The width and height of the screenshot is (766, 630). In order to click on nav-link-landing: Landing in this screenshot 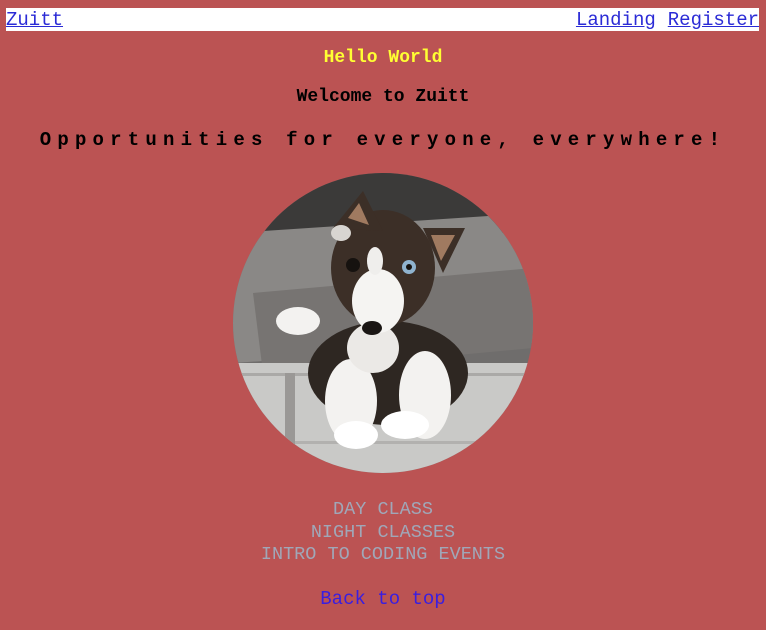, I will do `click(616, 20)`.